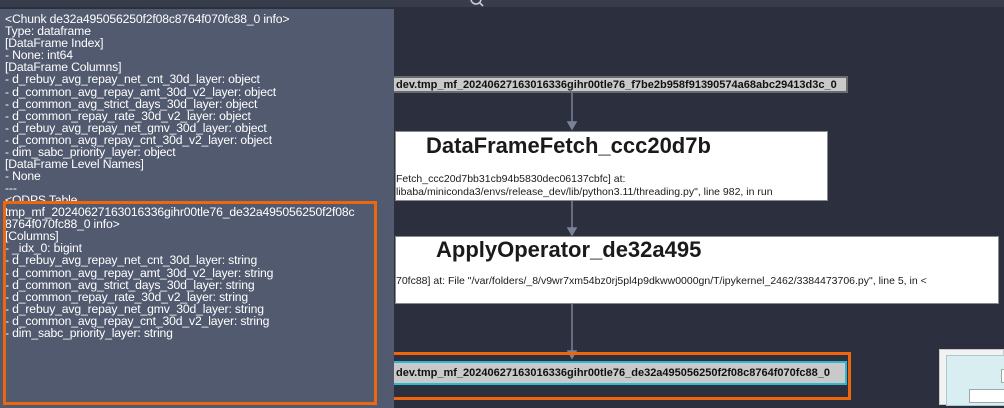 The image size is (1004, 408). I want to click on minimap-node, so click(986, 396).